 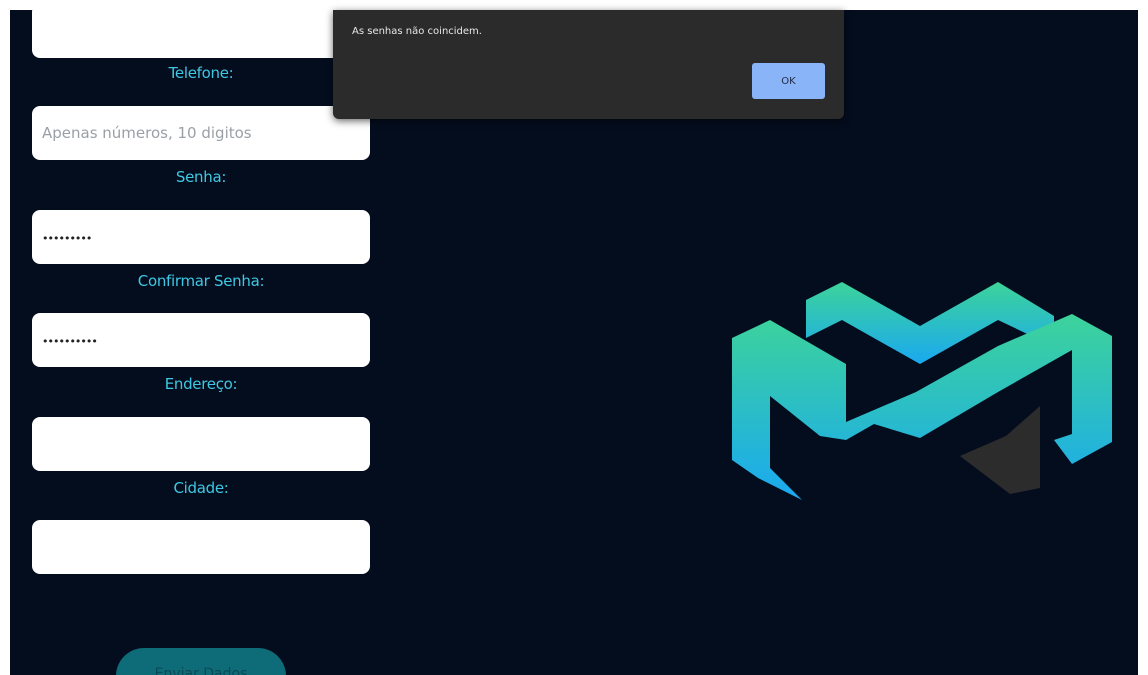 I want to click on previous-field-input, so click(x=201, y=34).